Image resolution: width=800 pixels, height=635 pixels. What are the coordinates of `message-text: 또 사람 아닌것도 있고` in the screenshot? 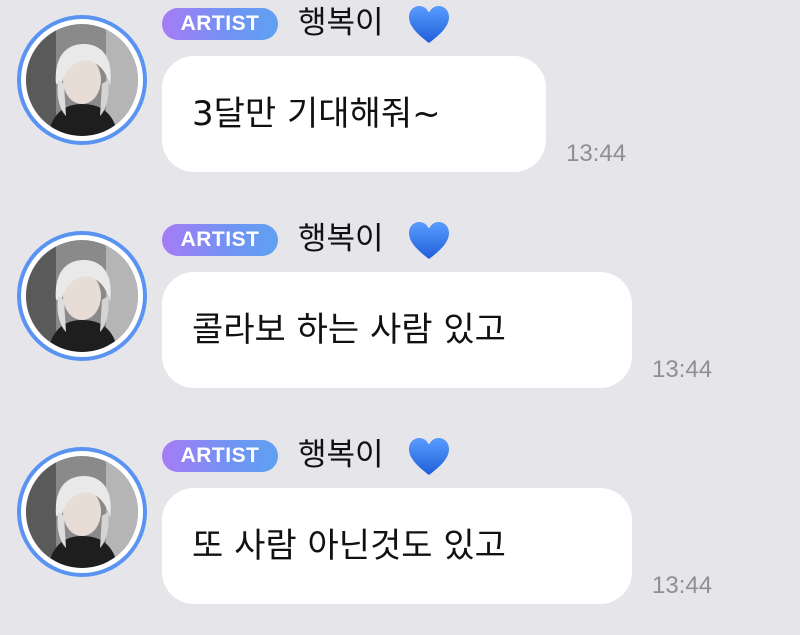 It's located at (349, 546).